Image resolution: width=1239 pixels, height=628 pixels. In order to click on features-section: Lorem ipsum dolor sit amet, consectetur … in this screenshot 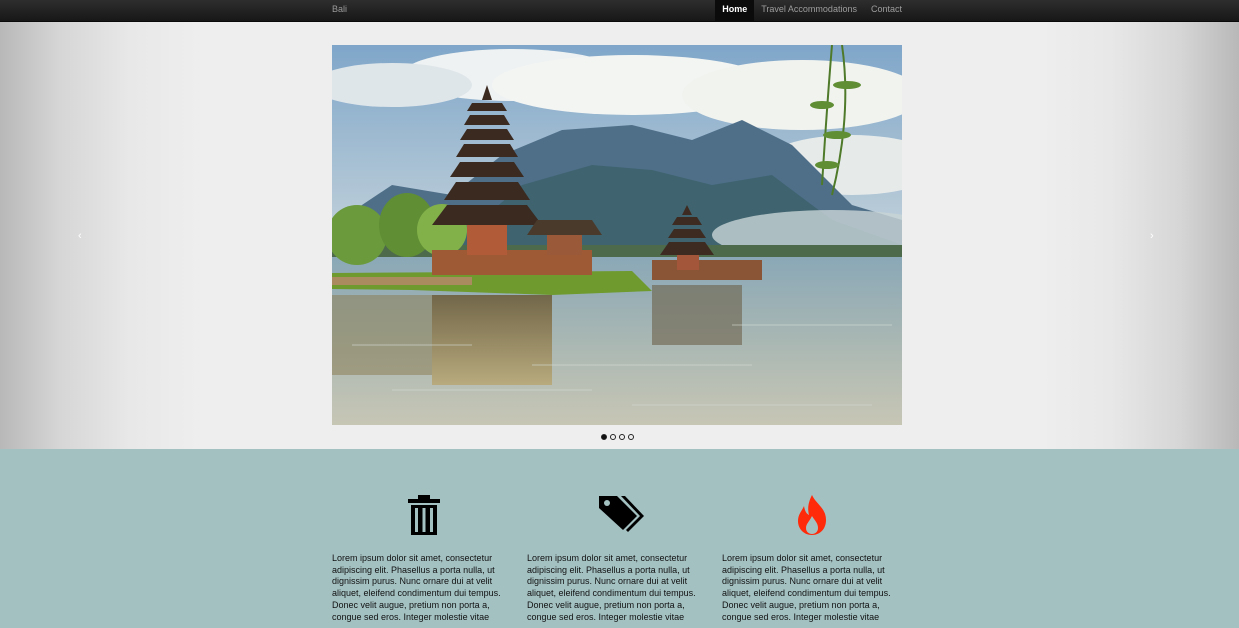, I will do `click(617, 538)`.